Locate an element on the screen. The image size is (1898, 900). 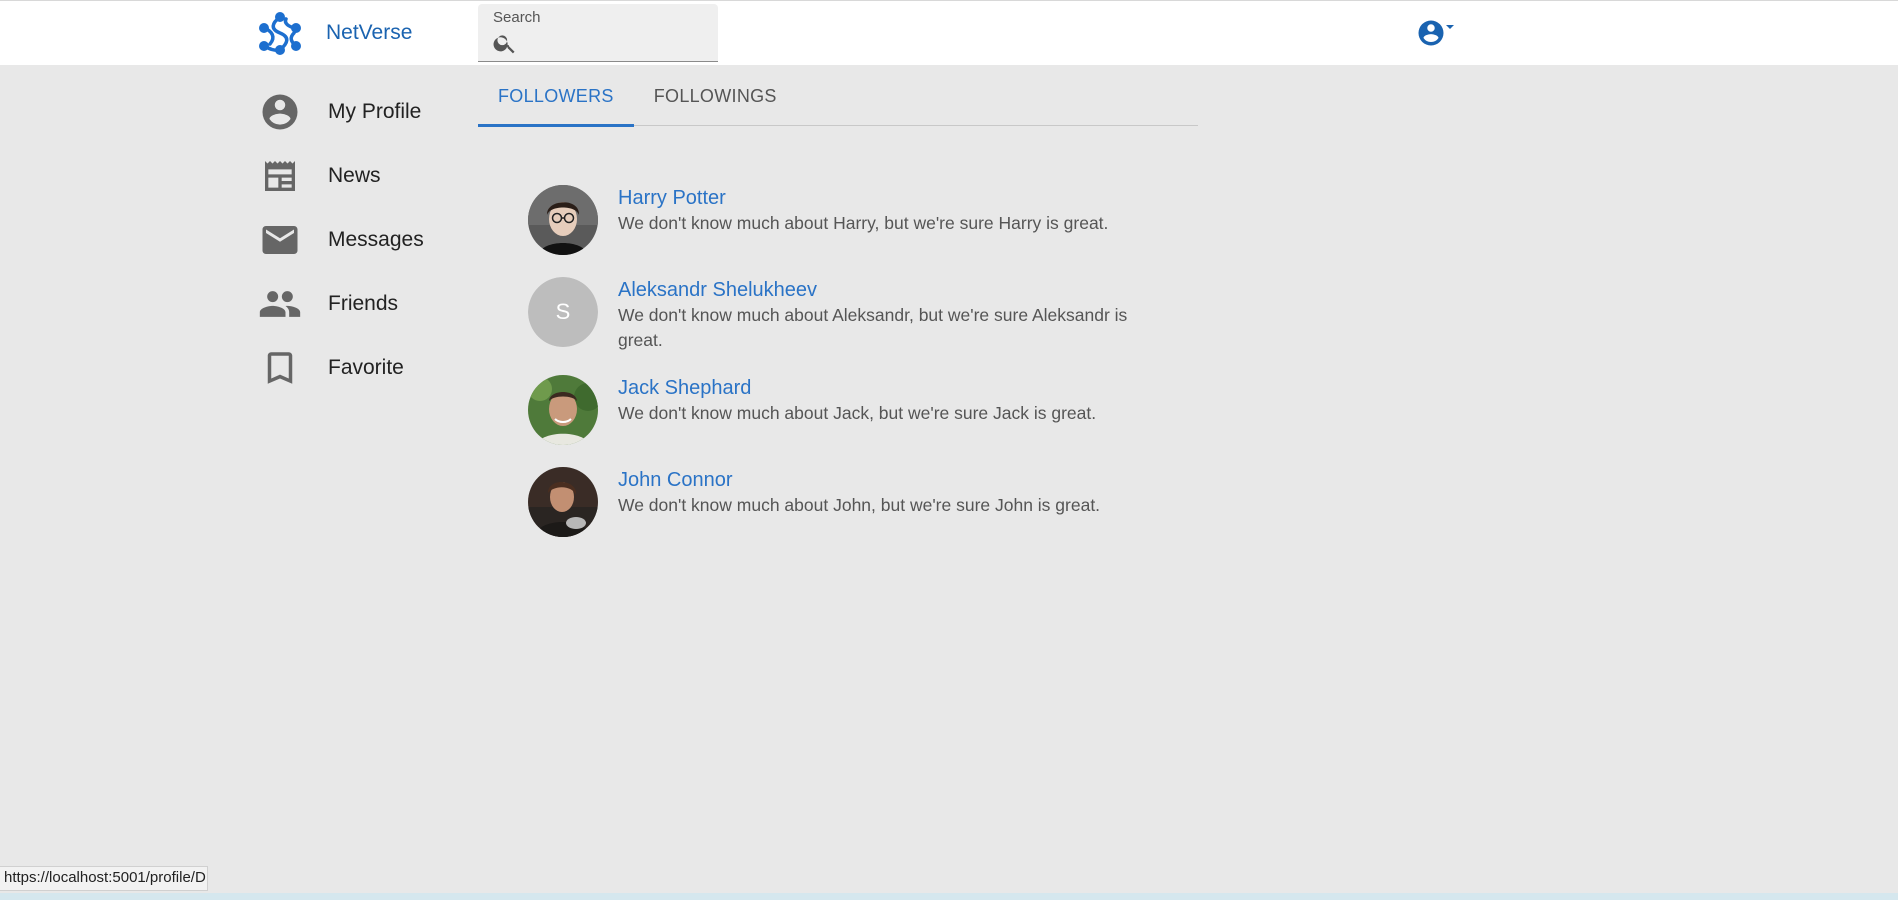
brand-name: NetVerse is located at coordinates (369, 32).